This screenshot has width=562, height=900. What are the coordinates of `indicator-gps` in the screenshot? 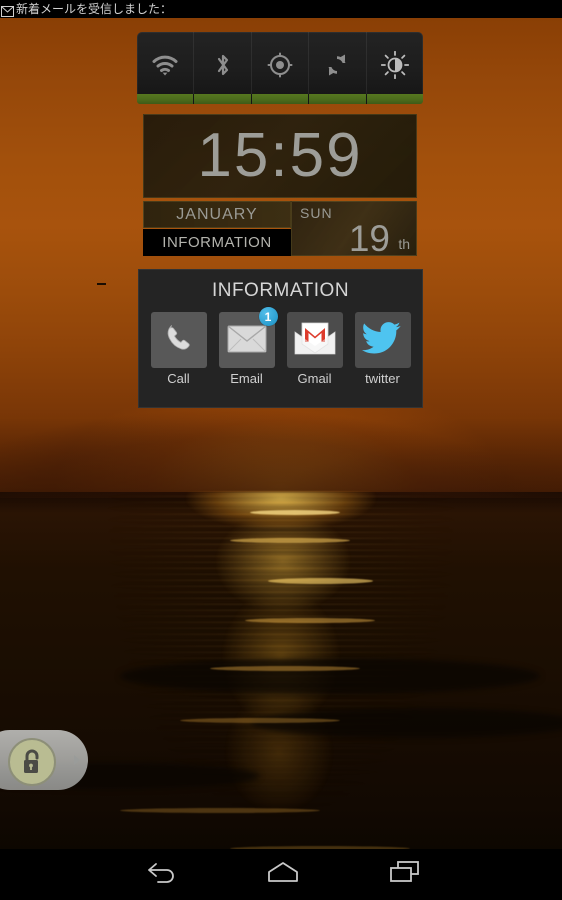 It's located at (280, 99).